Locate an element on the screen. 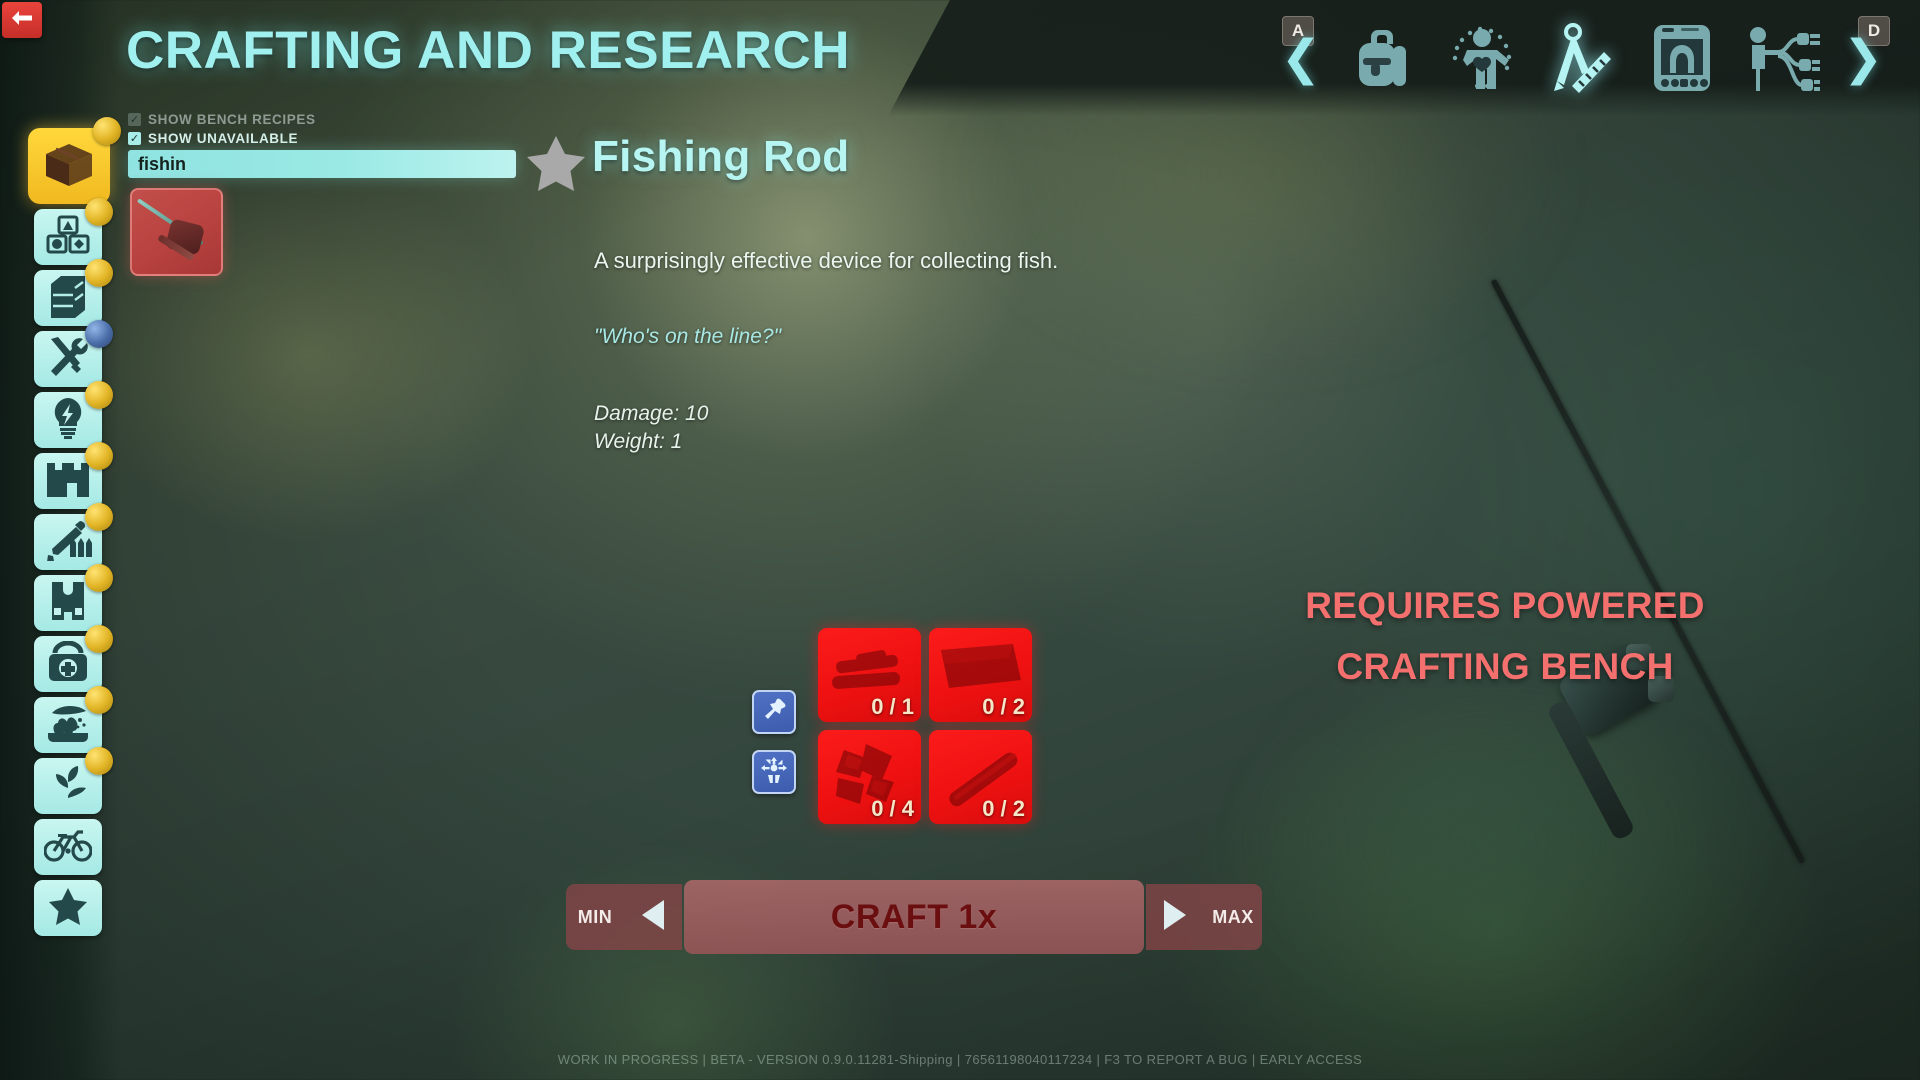  category-rail is located at coordinates (74, 528).